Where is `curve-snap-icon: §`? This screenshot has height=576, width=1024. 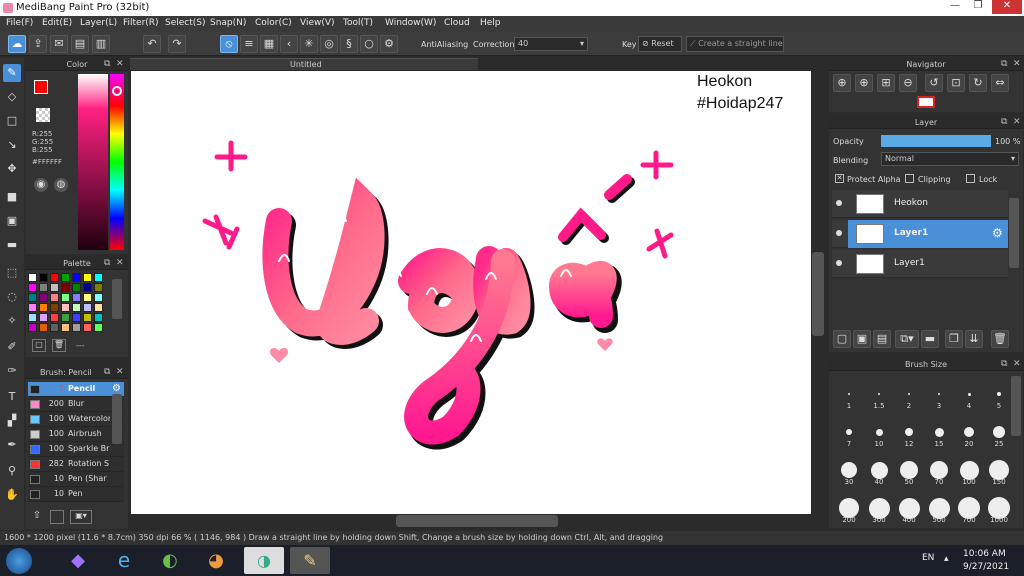 curve-snap-icon: § is located at coordinates (349, 44).